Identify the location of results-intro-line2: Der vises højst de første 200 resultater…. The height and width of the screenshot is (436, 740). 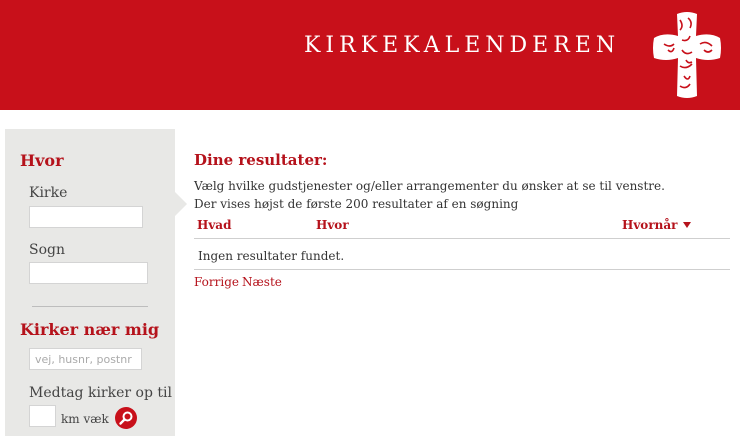
(356, 204).